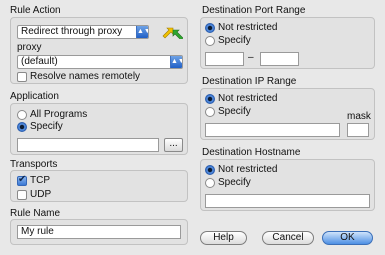 The width and height of the screenshot is (385, 255). I want to click on mask-label: mask, so click(359, 116).